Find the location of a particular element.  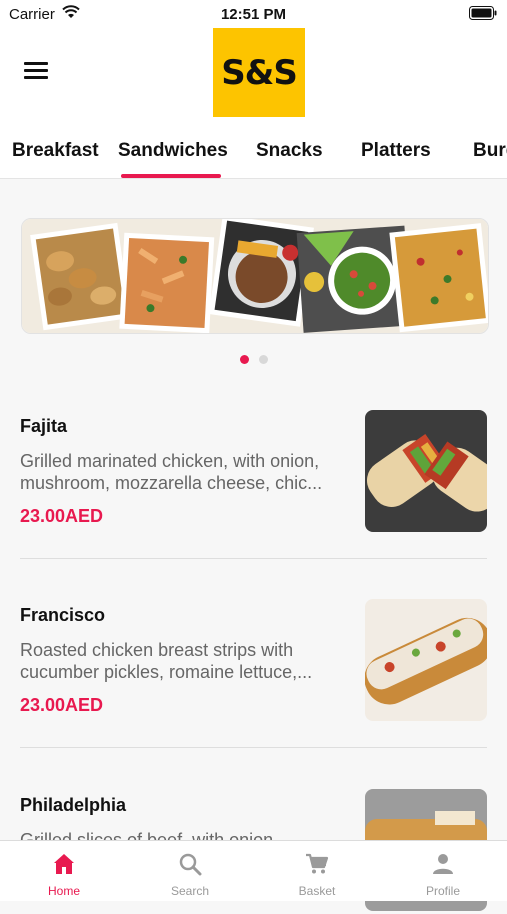

cart-icon is located at coordinates (317, 863).